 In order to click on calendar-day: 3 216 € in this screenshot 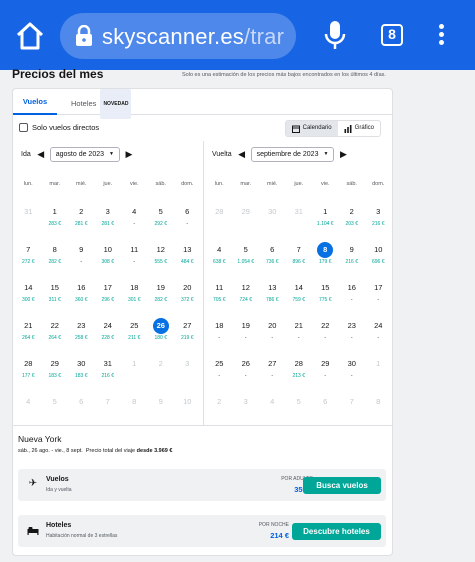, I will do `click(378, 216)`.